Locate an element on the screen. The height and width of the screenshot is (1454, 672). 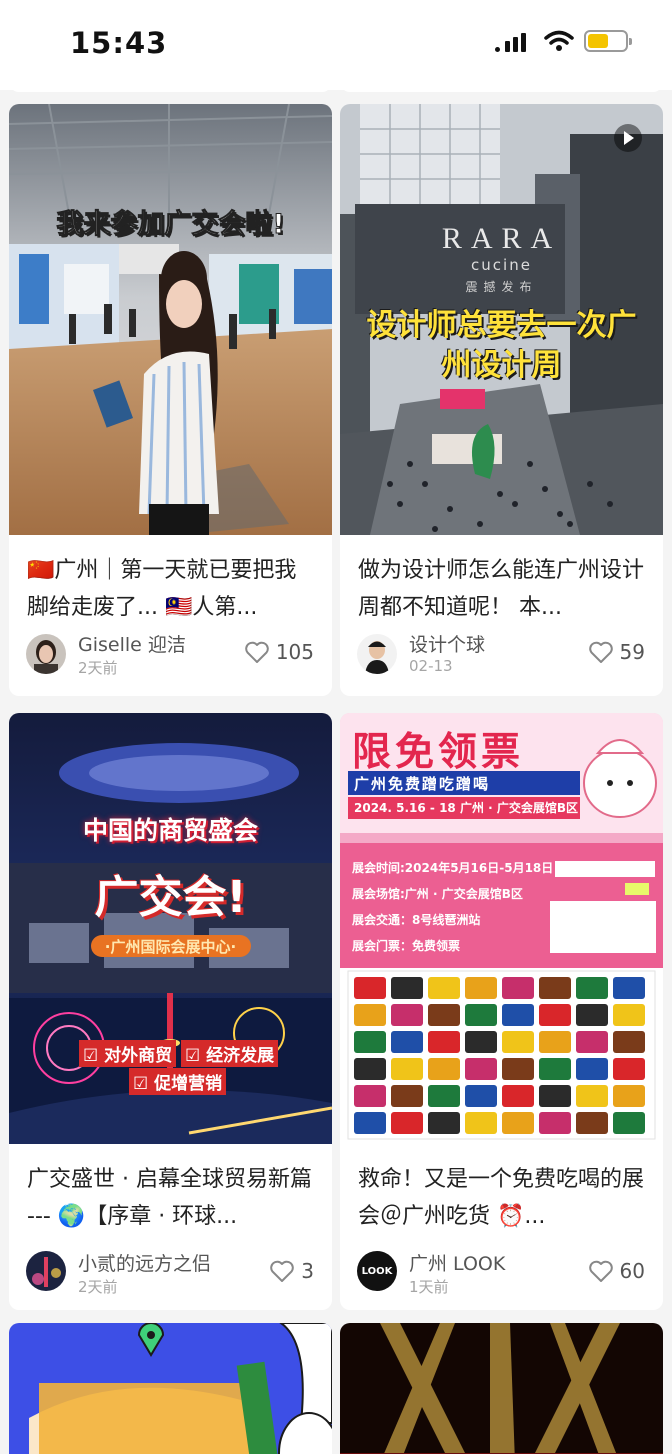
poster-info: 展会场馆:广州 · 广交会展馆B区 is located at coordinates (437, 894).